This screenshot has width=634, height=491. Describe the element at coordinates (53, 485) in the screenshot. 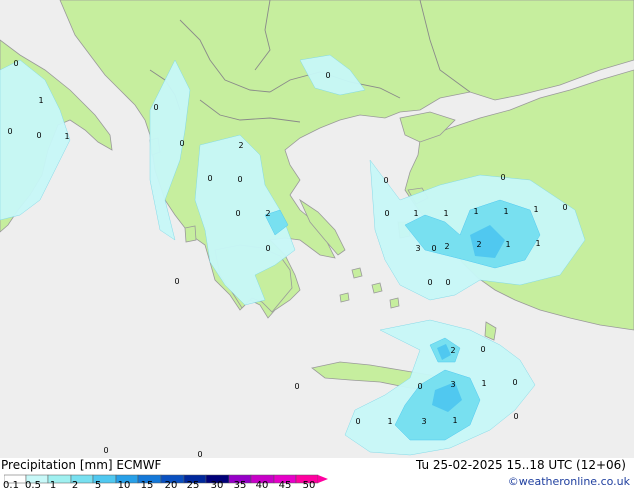

I see `colorbar-tick-label: 1` at that location.